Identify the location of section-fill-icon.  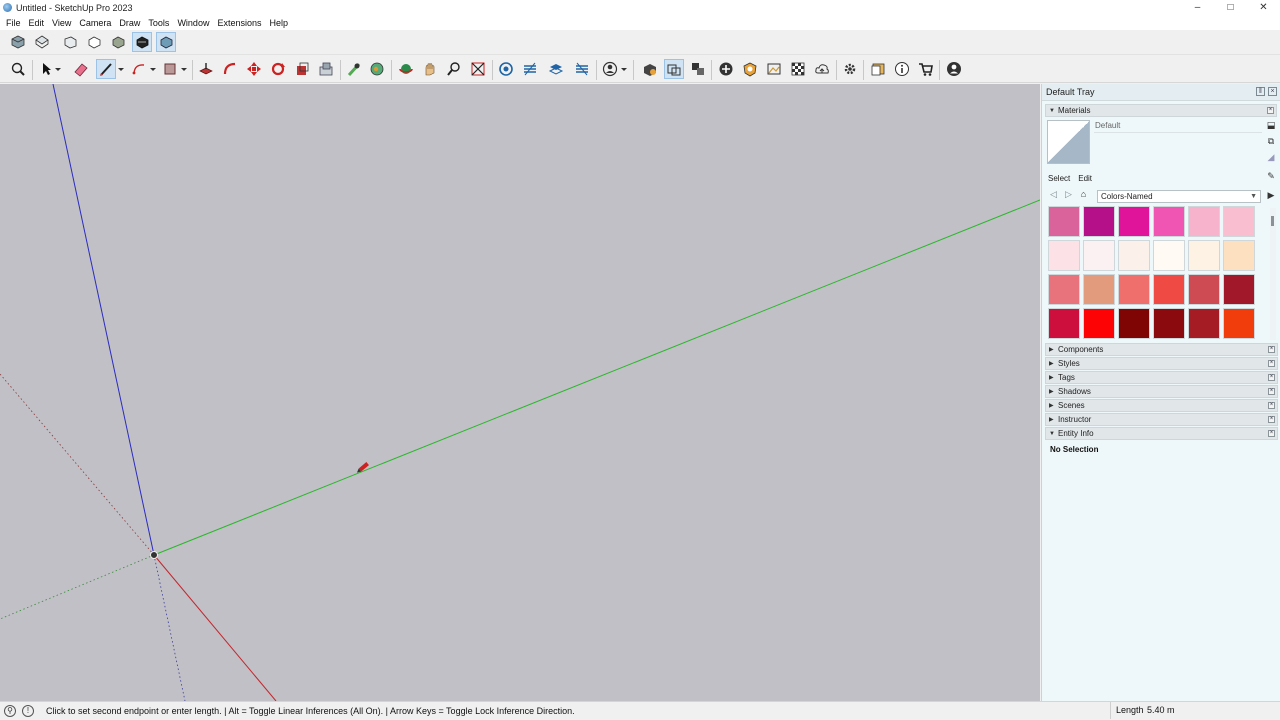
(582, 69).